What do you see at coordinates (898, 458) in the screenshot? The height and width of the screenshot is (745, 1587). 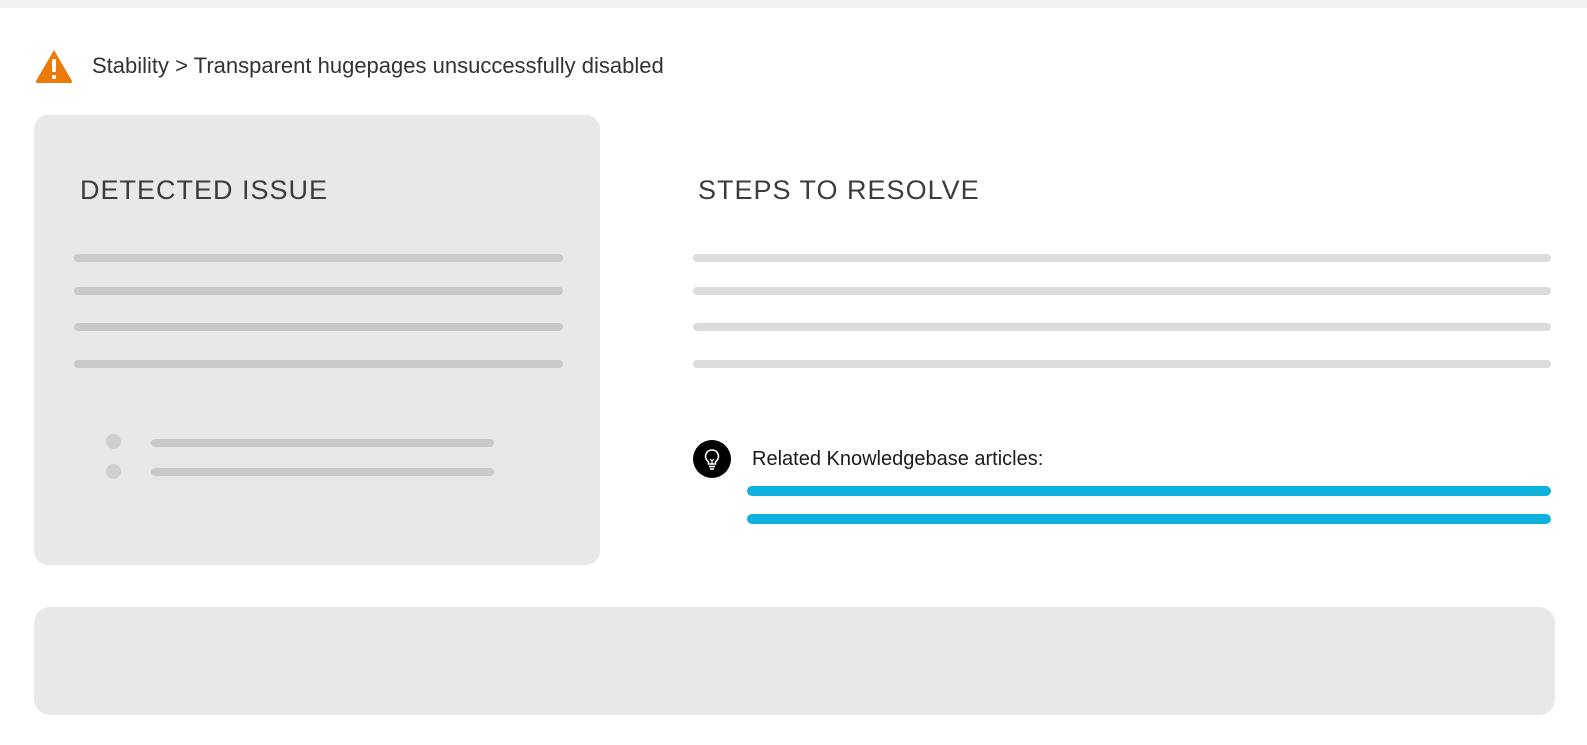 I see `kb-articles-label: Related Knowledgebase articles:` at bounding box center [898, 458].